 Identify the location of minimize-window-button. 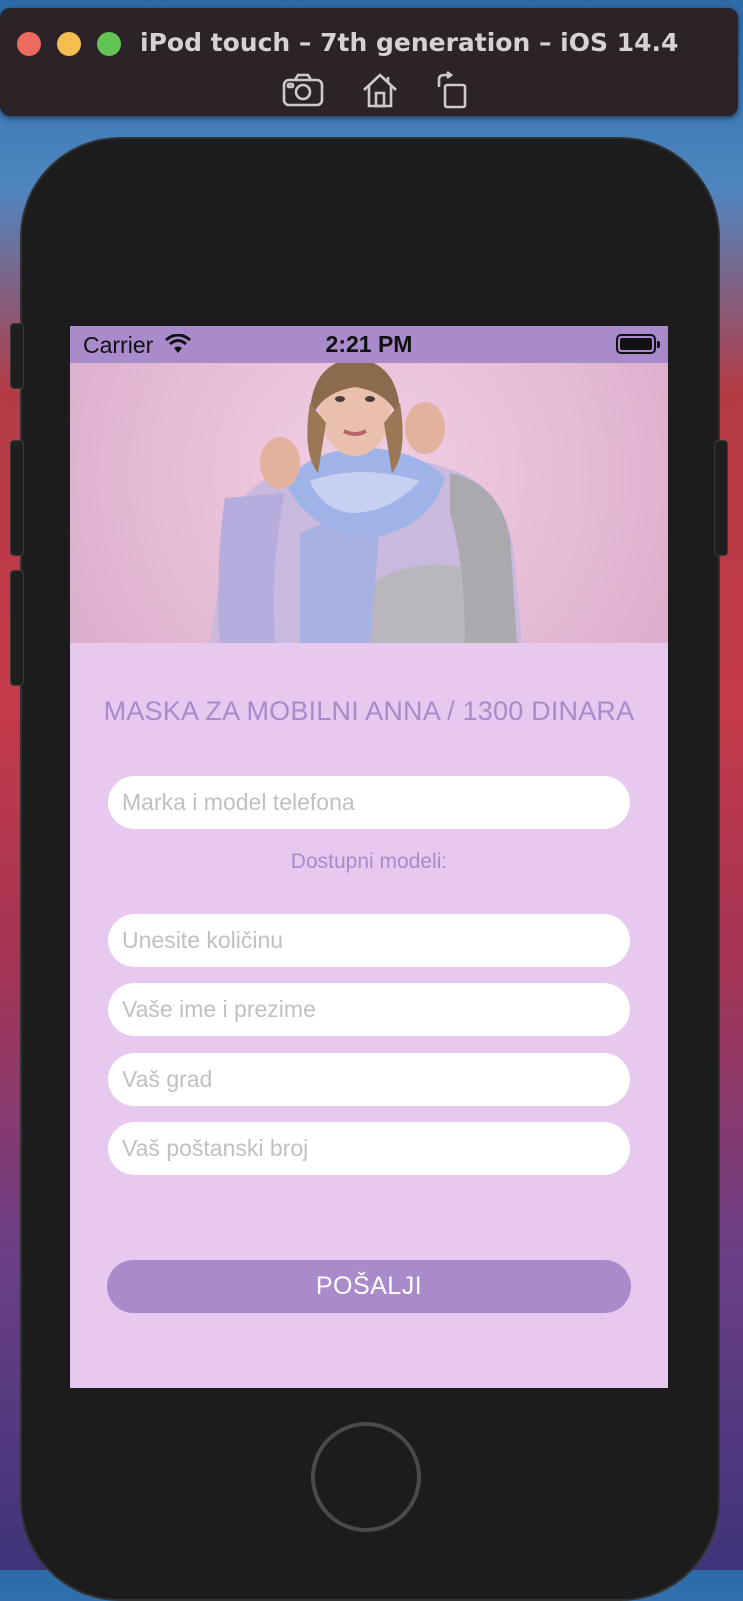
(69, 44).